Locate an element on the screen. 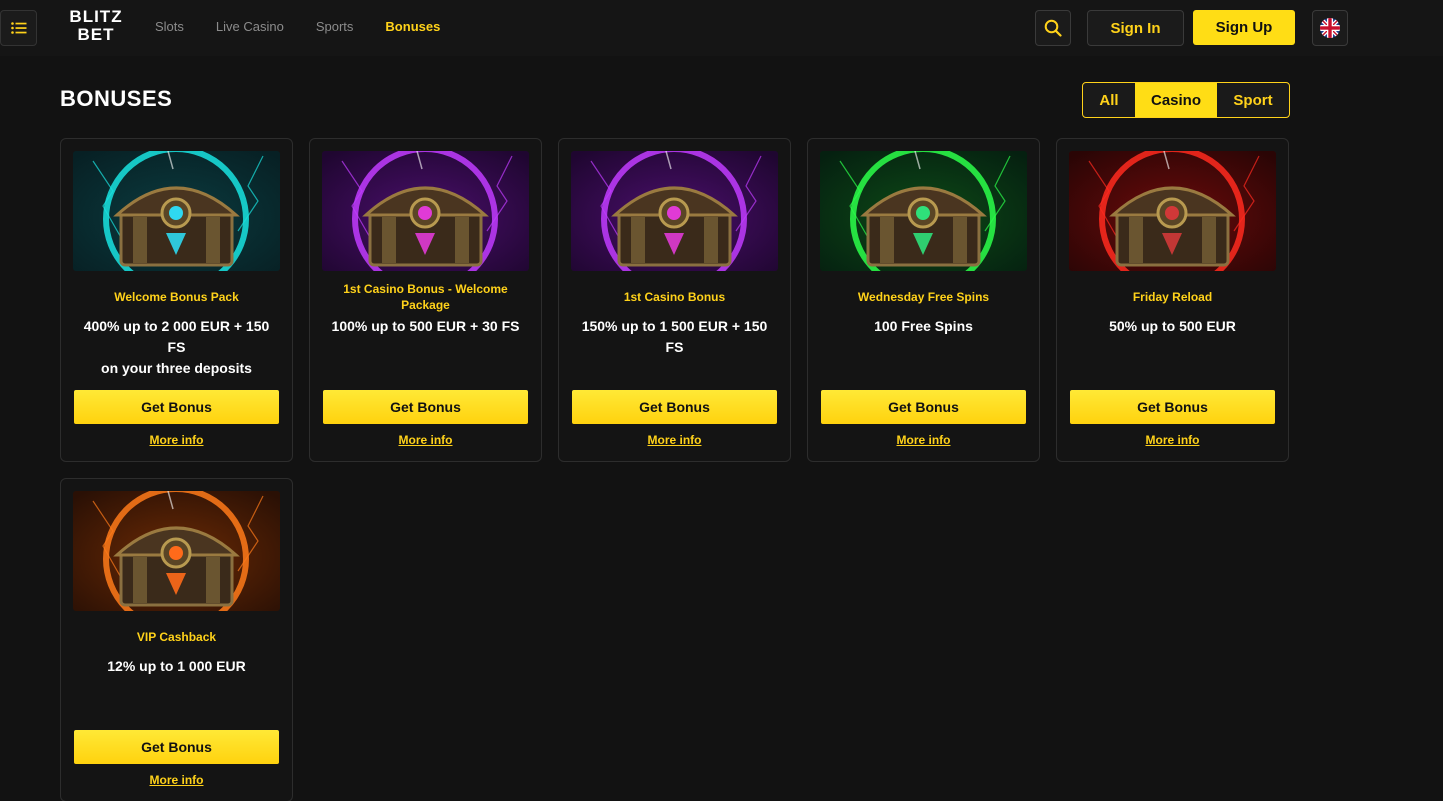  sign-up-button: Sign Up is located at coordinates (1244, 27).